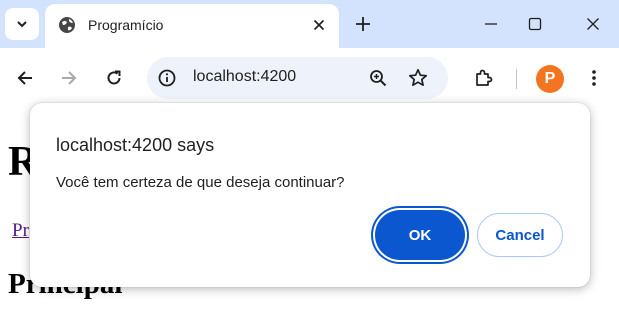  Describe the element at coordinates (520, 235) in the screenshot. I see `cancel-button: Cancel` at that location.